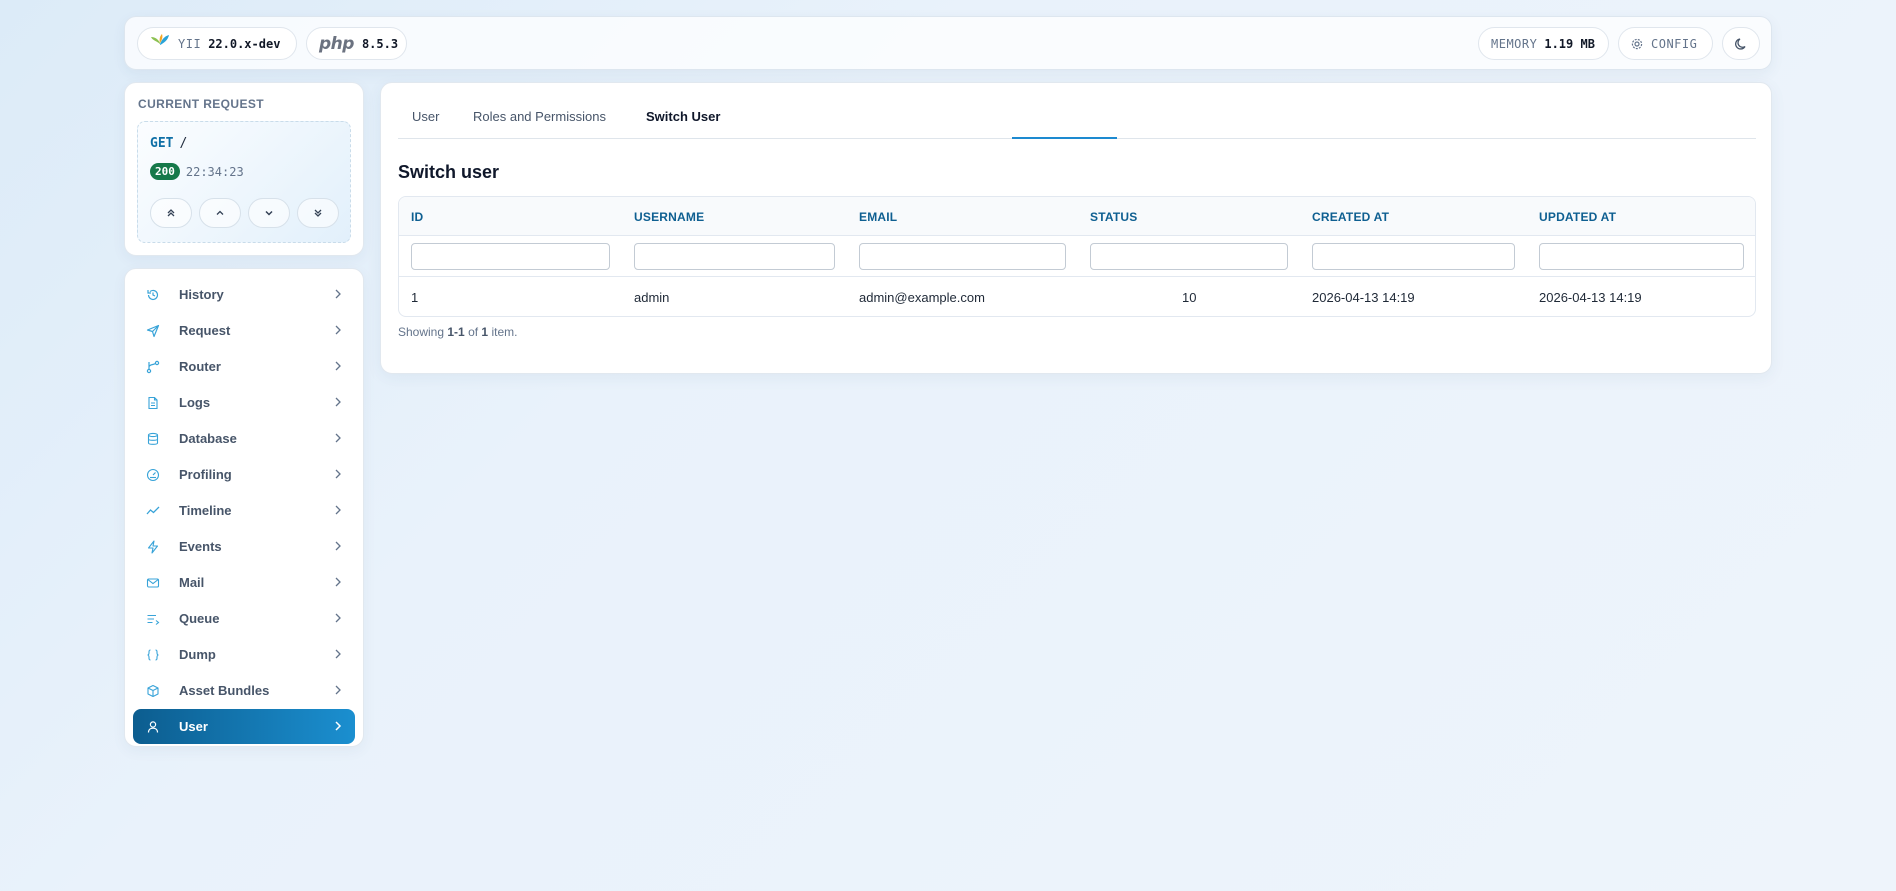  What do you see at coordinates (1113, 217) in the screenshot?
I see `column-header-status: STATUS` at bounding box center [1113, 217].